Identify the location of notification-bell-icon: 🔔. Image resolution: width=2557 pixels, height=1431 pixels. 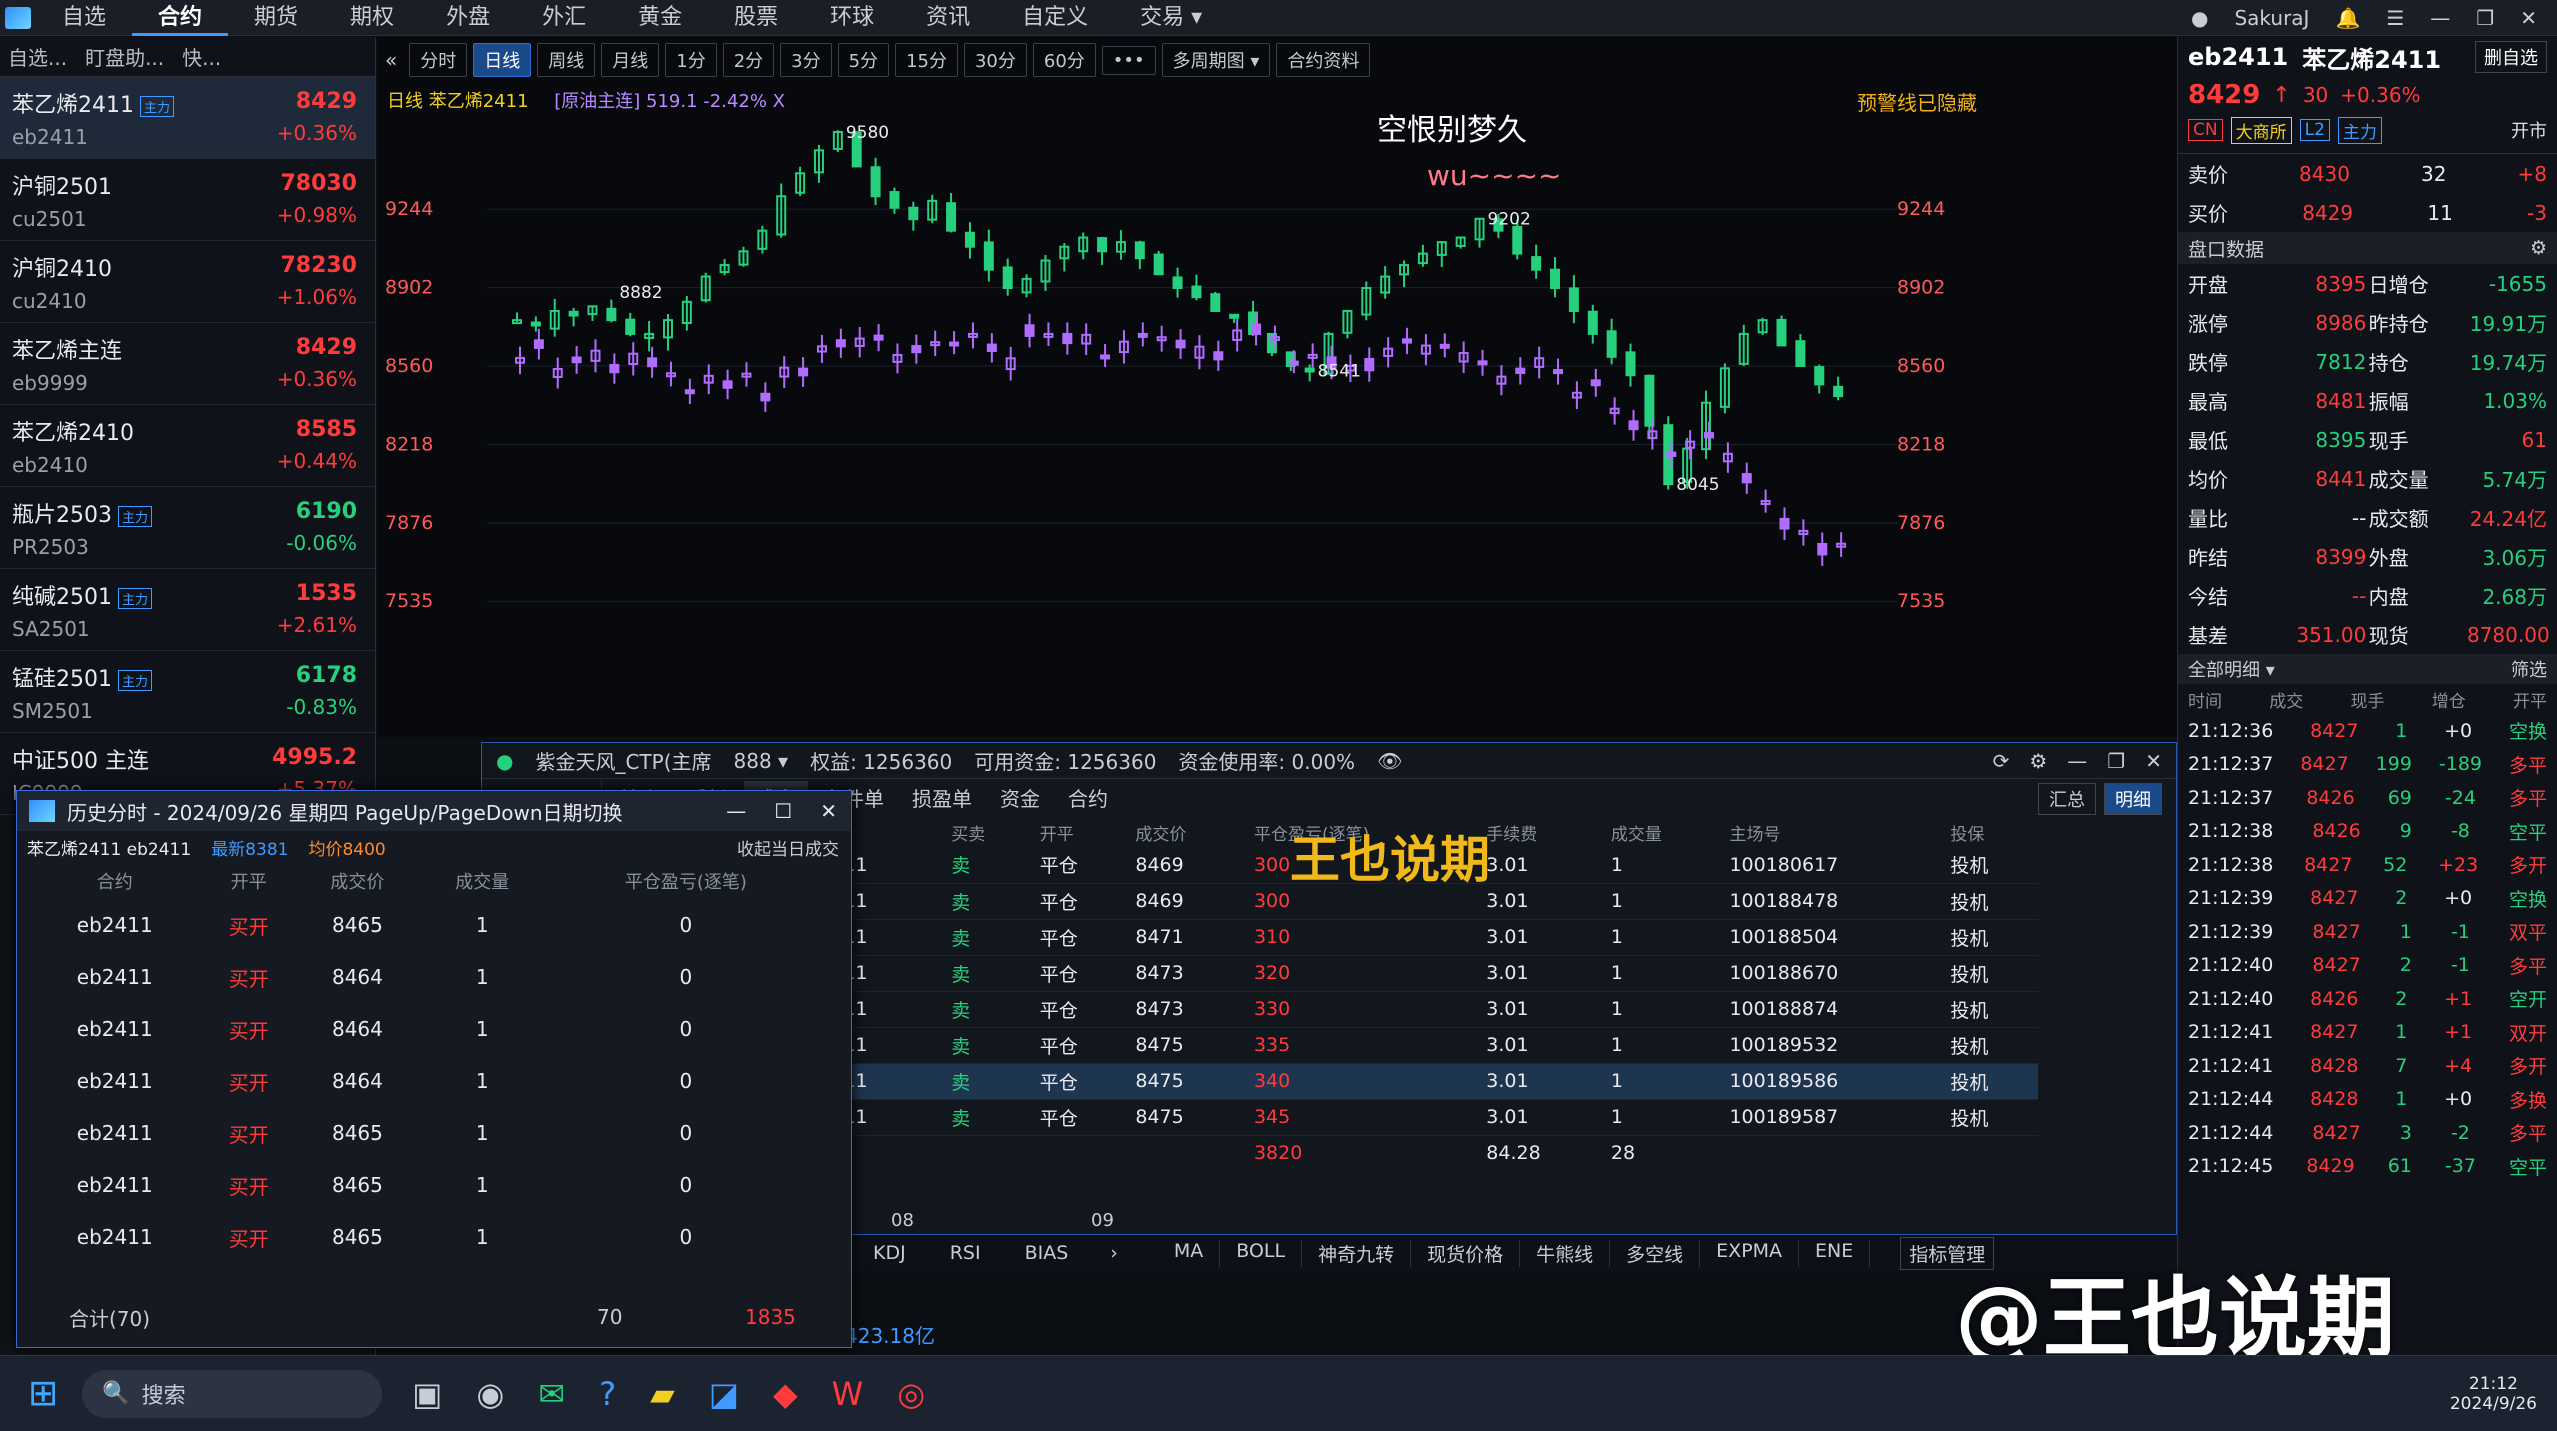
(2347, 18).